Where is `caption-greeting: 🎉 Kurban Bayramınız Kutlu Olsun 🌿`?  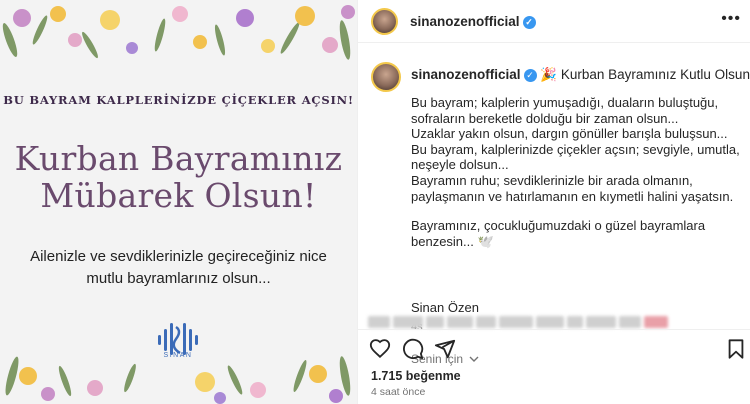 caption-greeting: 🎉 Kurban Bayramınız Kutlu Olsun 🌿 is located at coordinates (645, 74).